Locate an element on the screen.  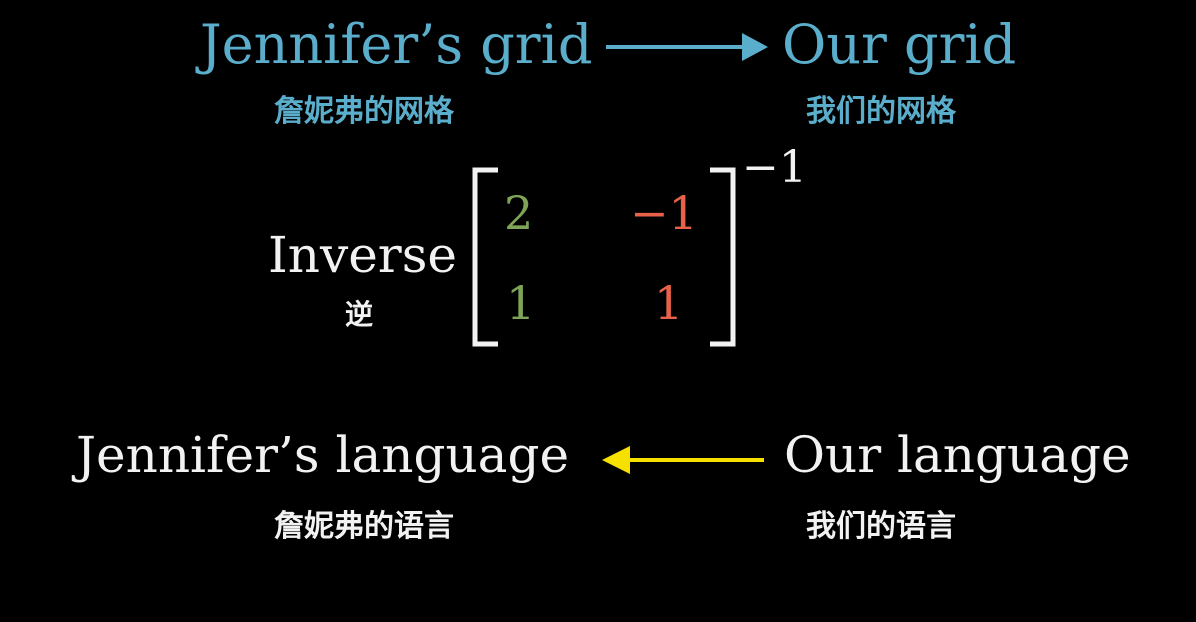
arrow-right-icon is located at coordinates (687, 47).